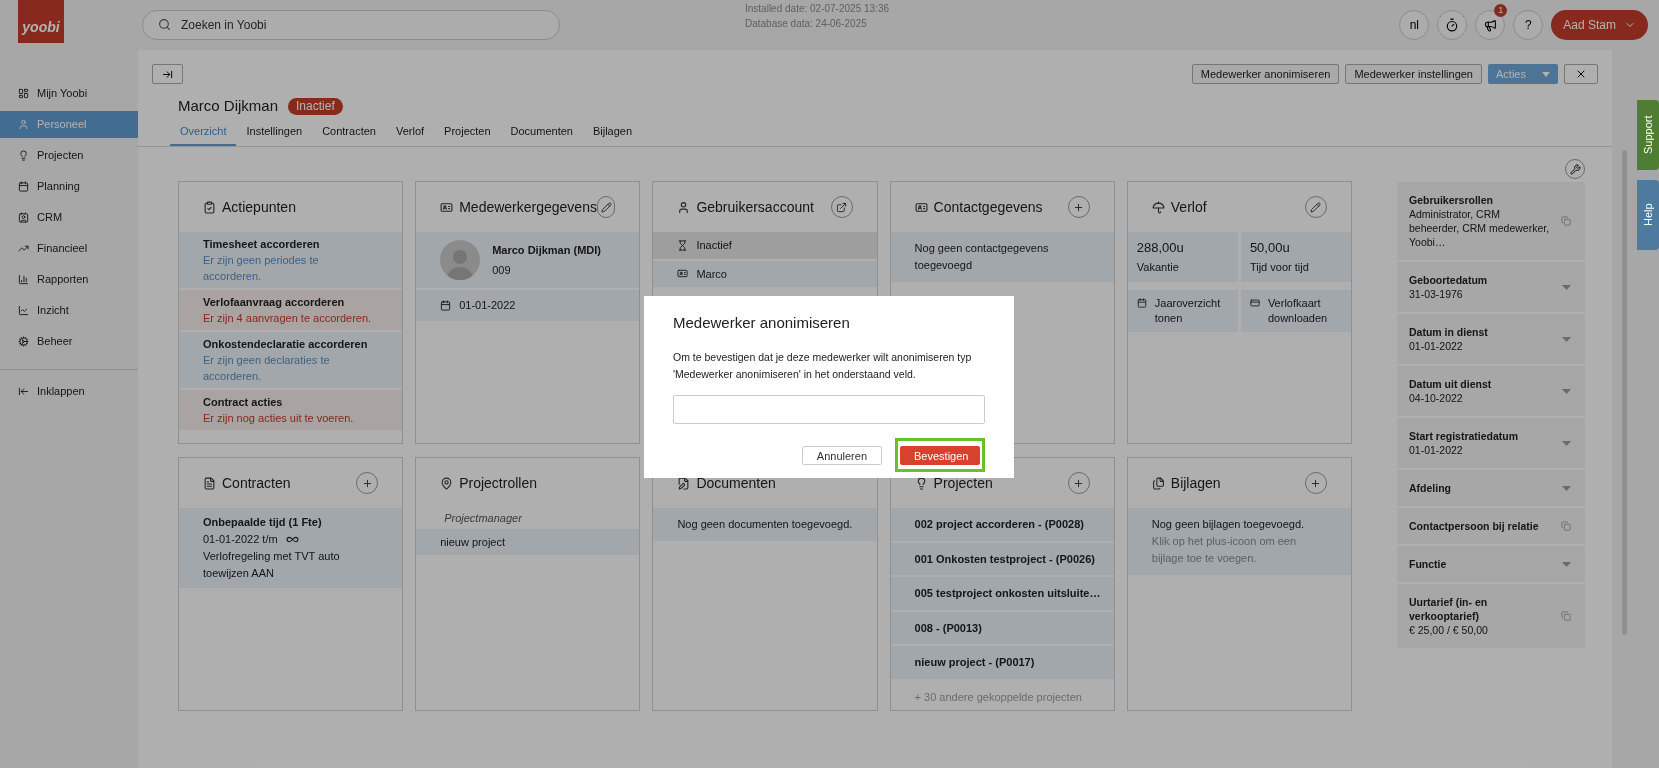 The image size is (1659, 768). I want to click on stopwatch-icon, so click(1452, 25).